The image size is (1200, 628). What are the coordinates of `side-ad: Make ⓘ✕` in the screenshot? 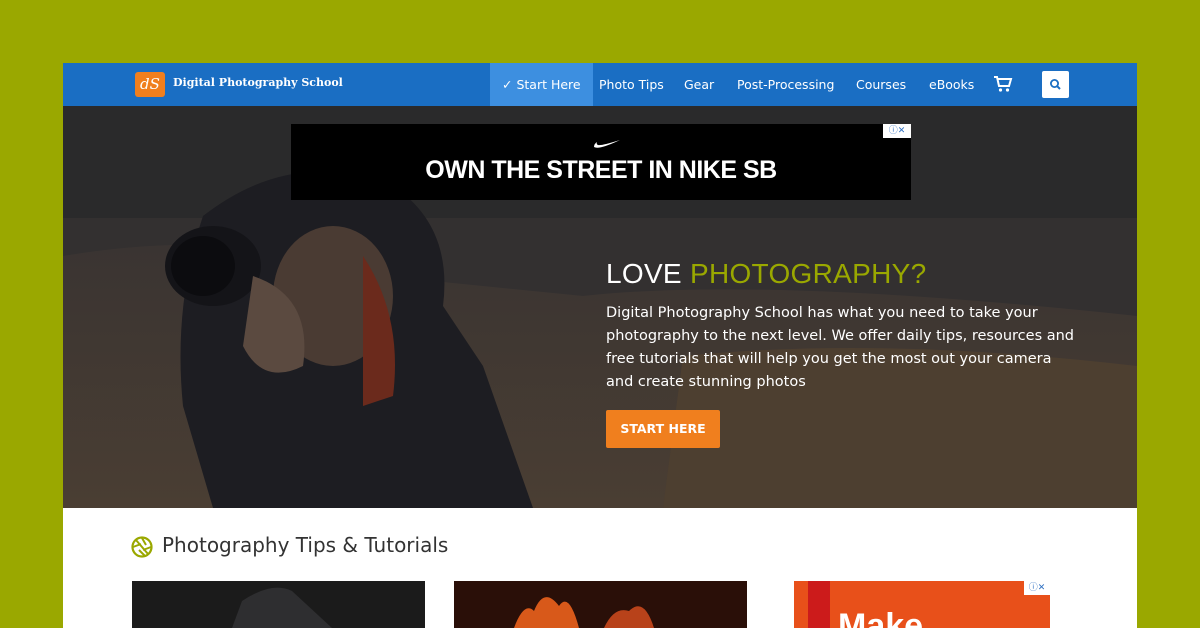 It's located at (922, 604).